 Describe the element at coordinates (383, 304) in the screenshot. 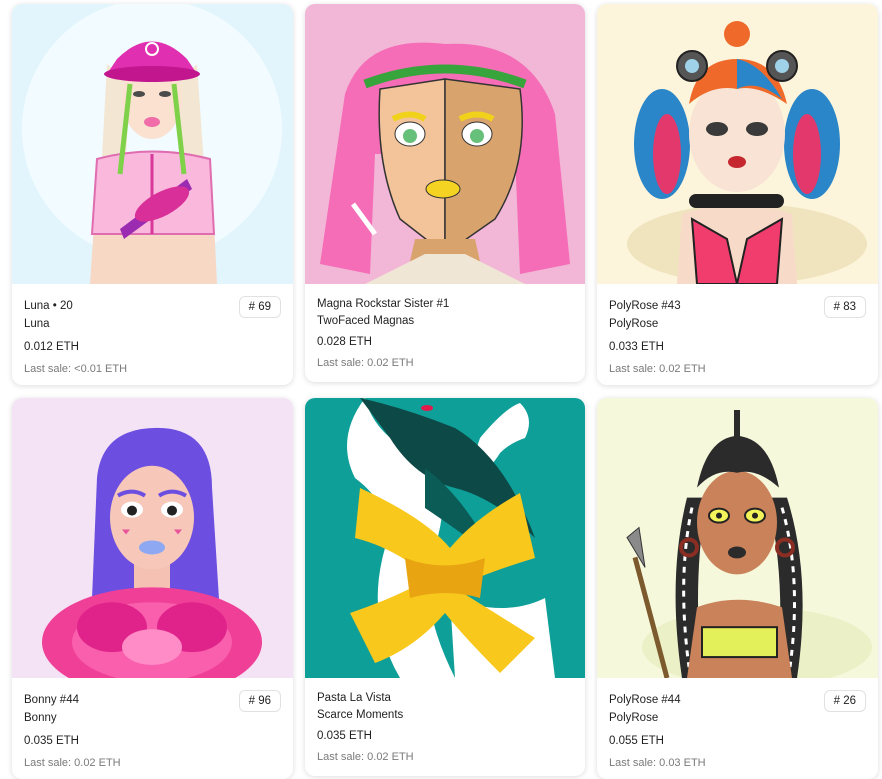

I see `nft-name: Magna Rockstar Sister #1` at that location.